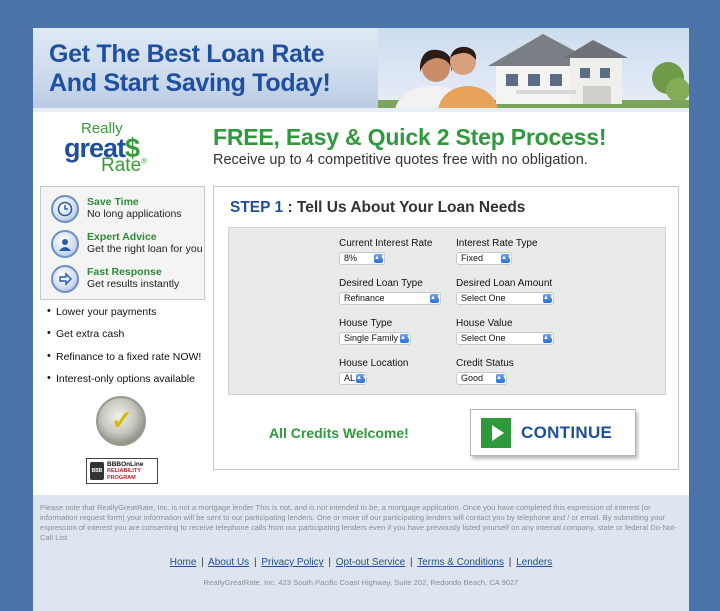 The width and height of the screenshot is (720, 611). I want to click on select-value: 8%, so click(351, 258).